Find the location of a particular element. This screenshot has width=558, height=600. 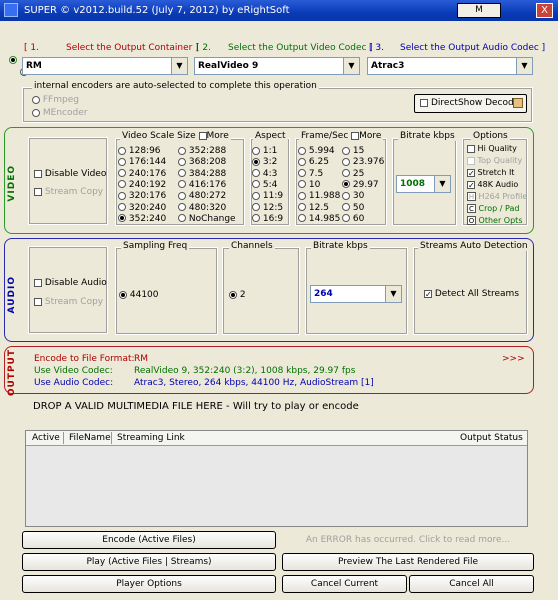

aspect-option: 12:5 is located at coordinates (267, 208).